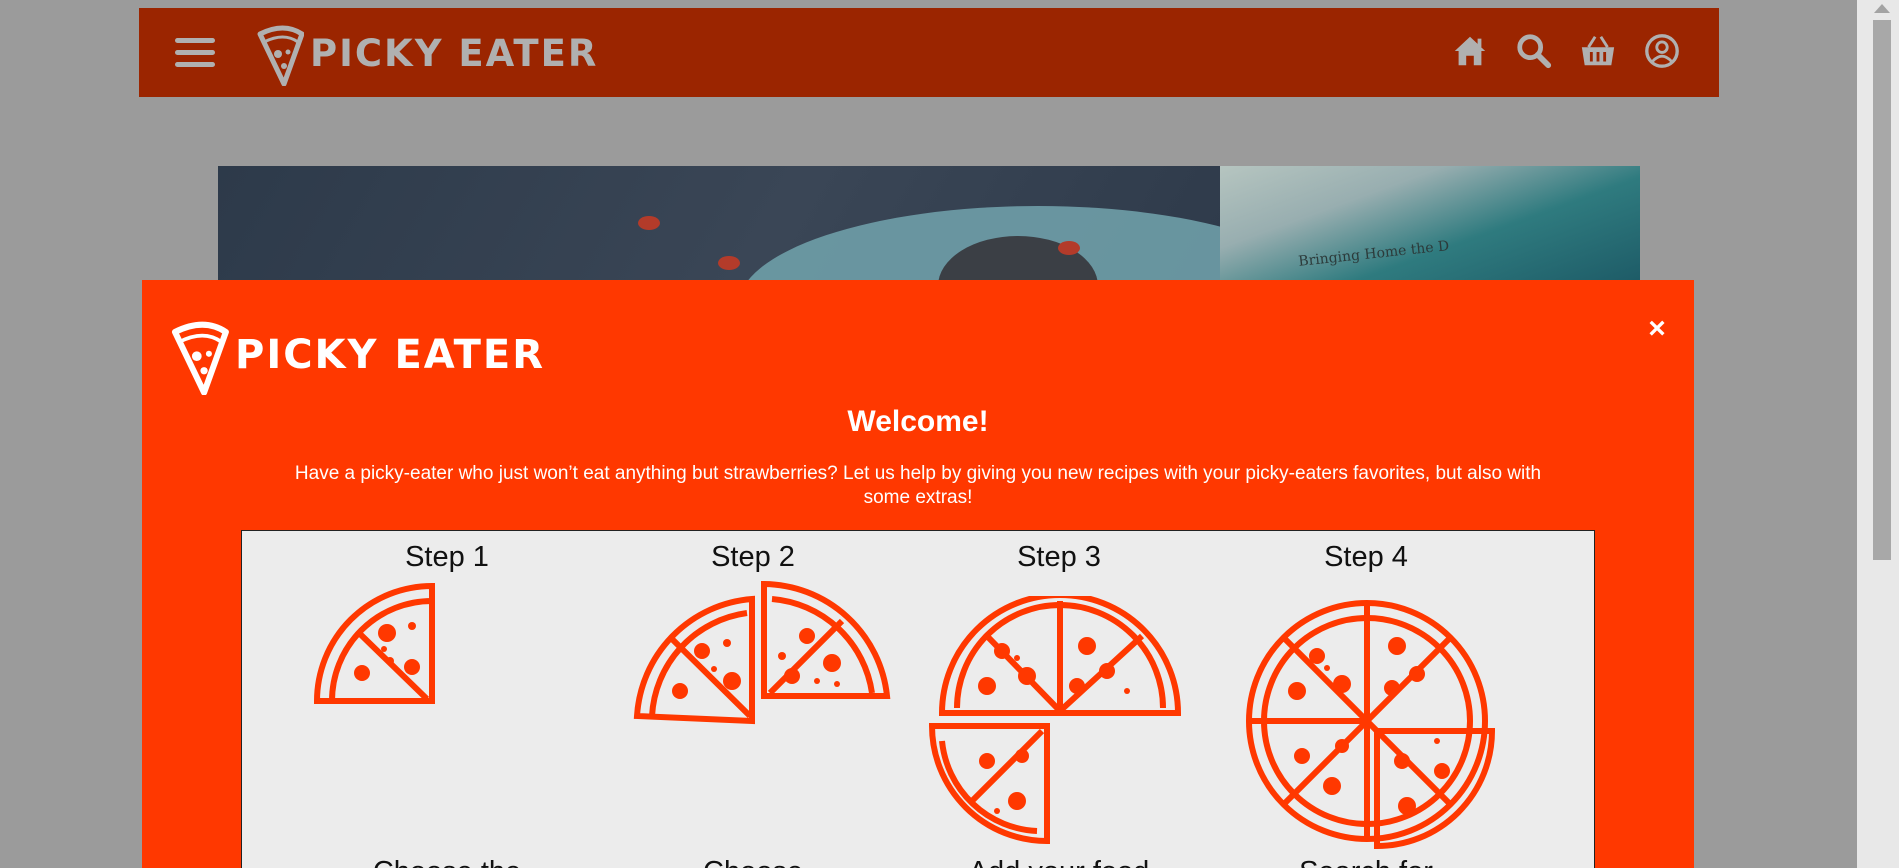 This screenshot has width=1899, height=868. Describe the element at coordinates (1371, 725) in the screenshot. I see `pizza-full-icon` at that location.